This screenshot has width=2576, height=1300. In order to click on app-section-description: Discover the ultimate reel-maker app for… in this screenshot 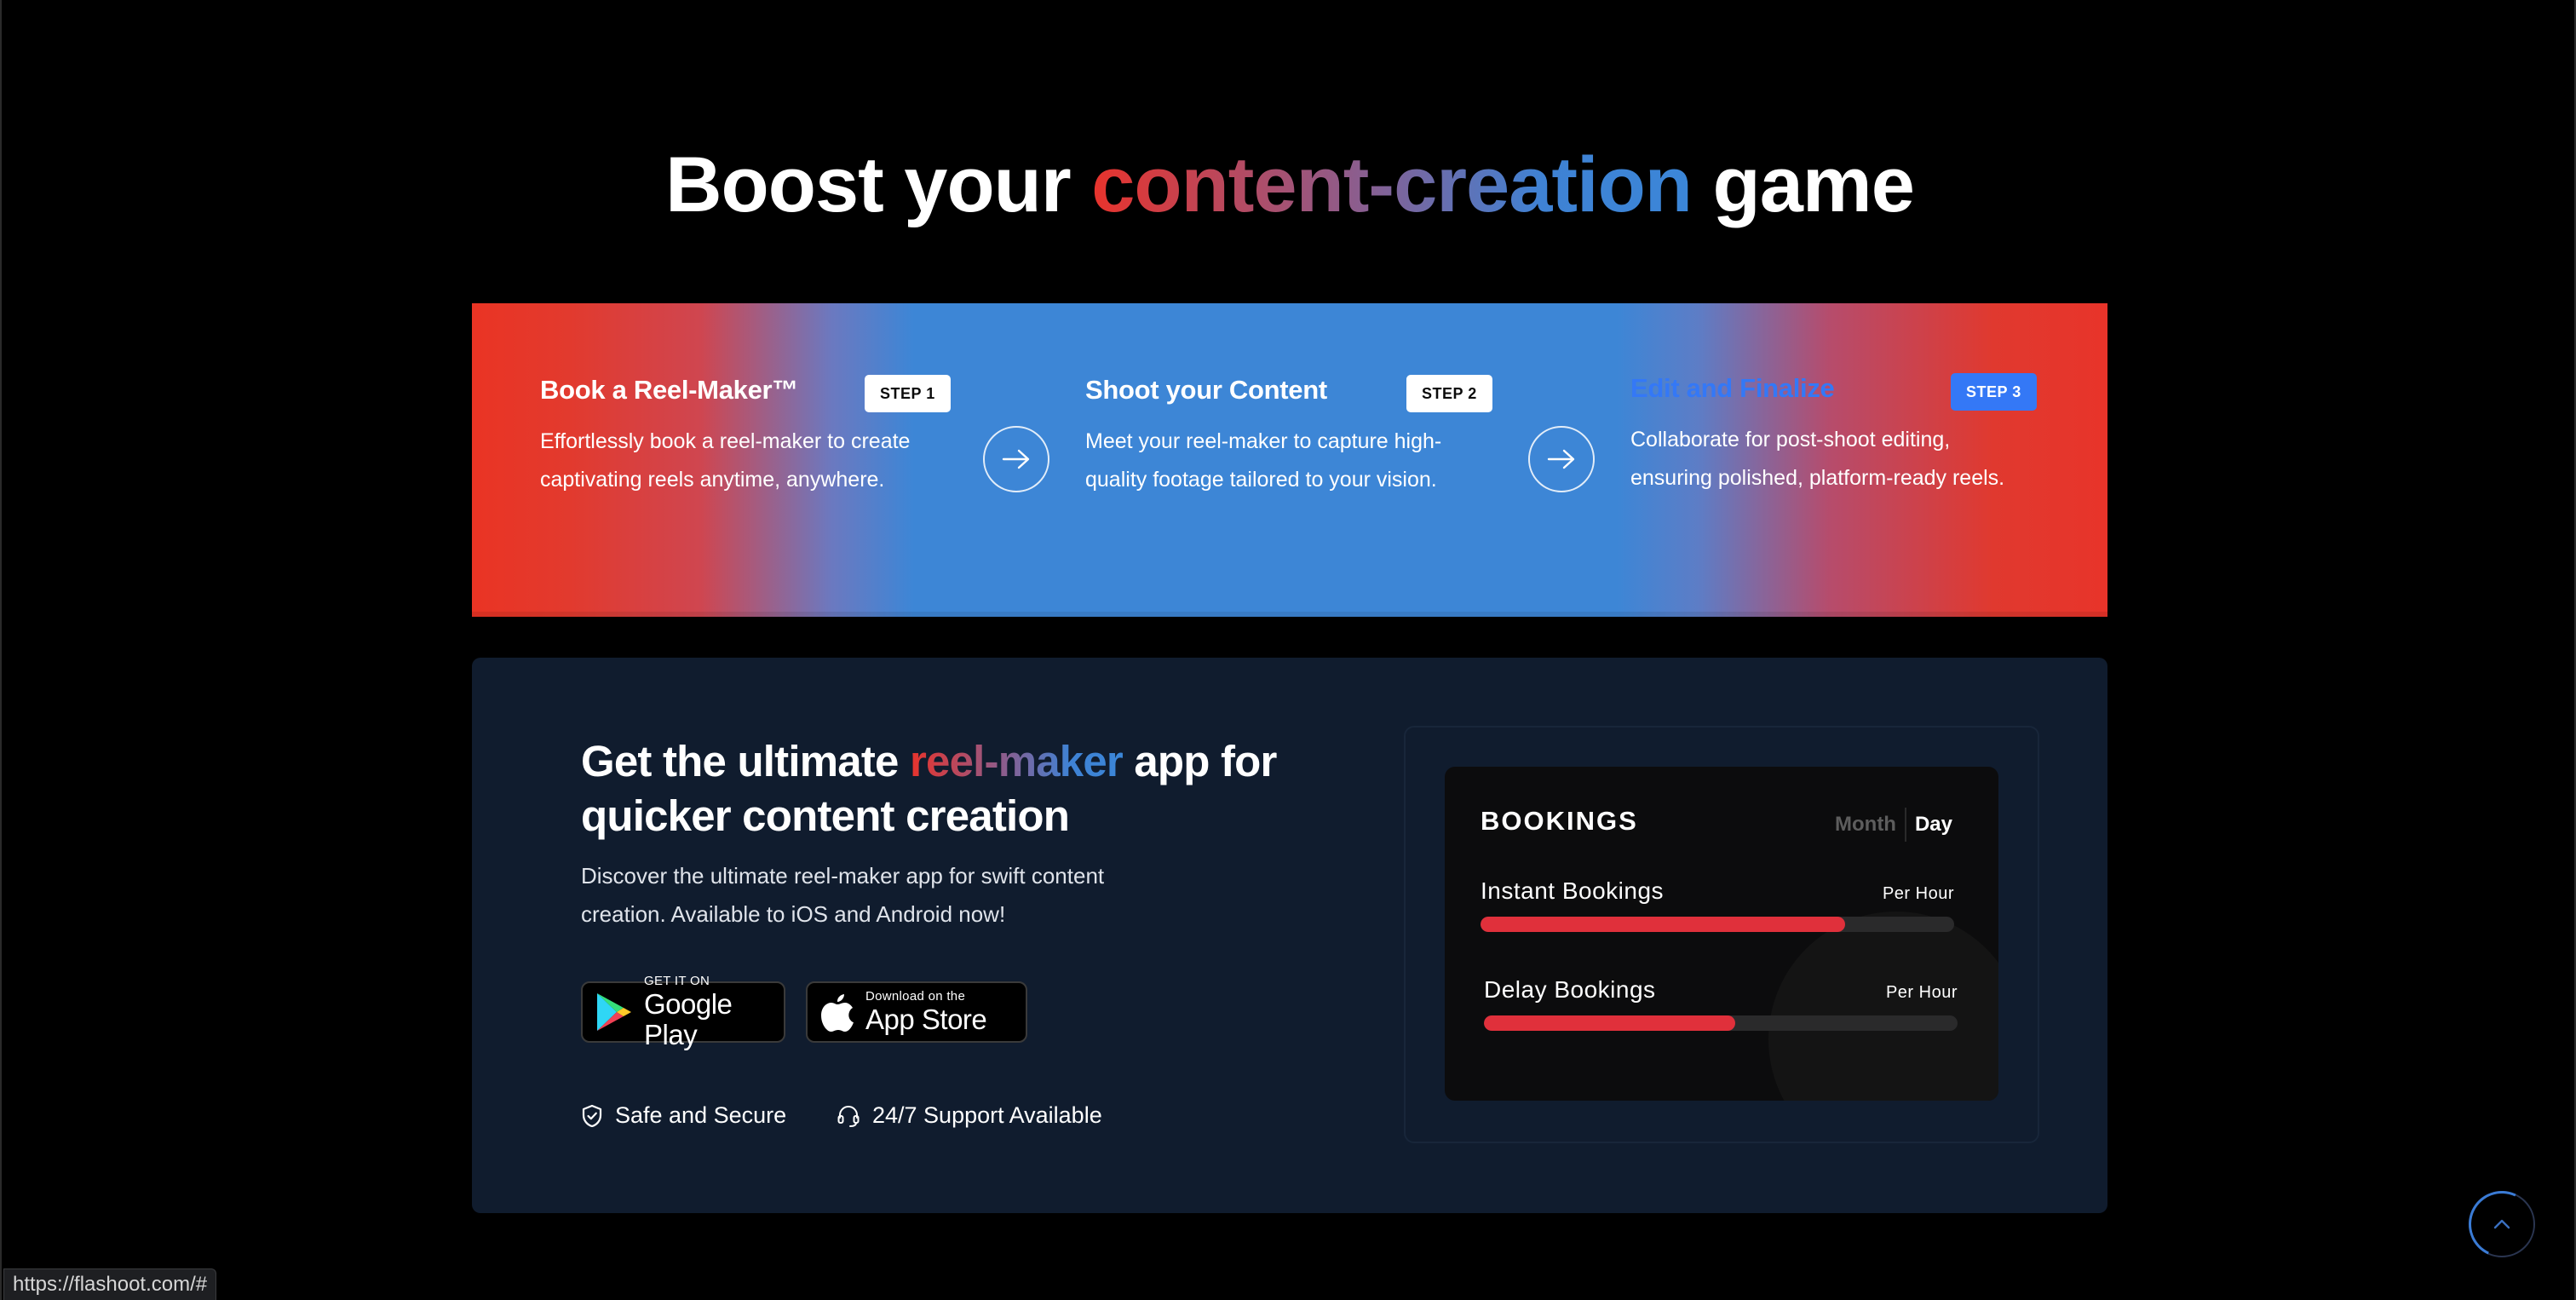, I will do `click(843, 895)`.